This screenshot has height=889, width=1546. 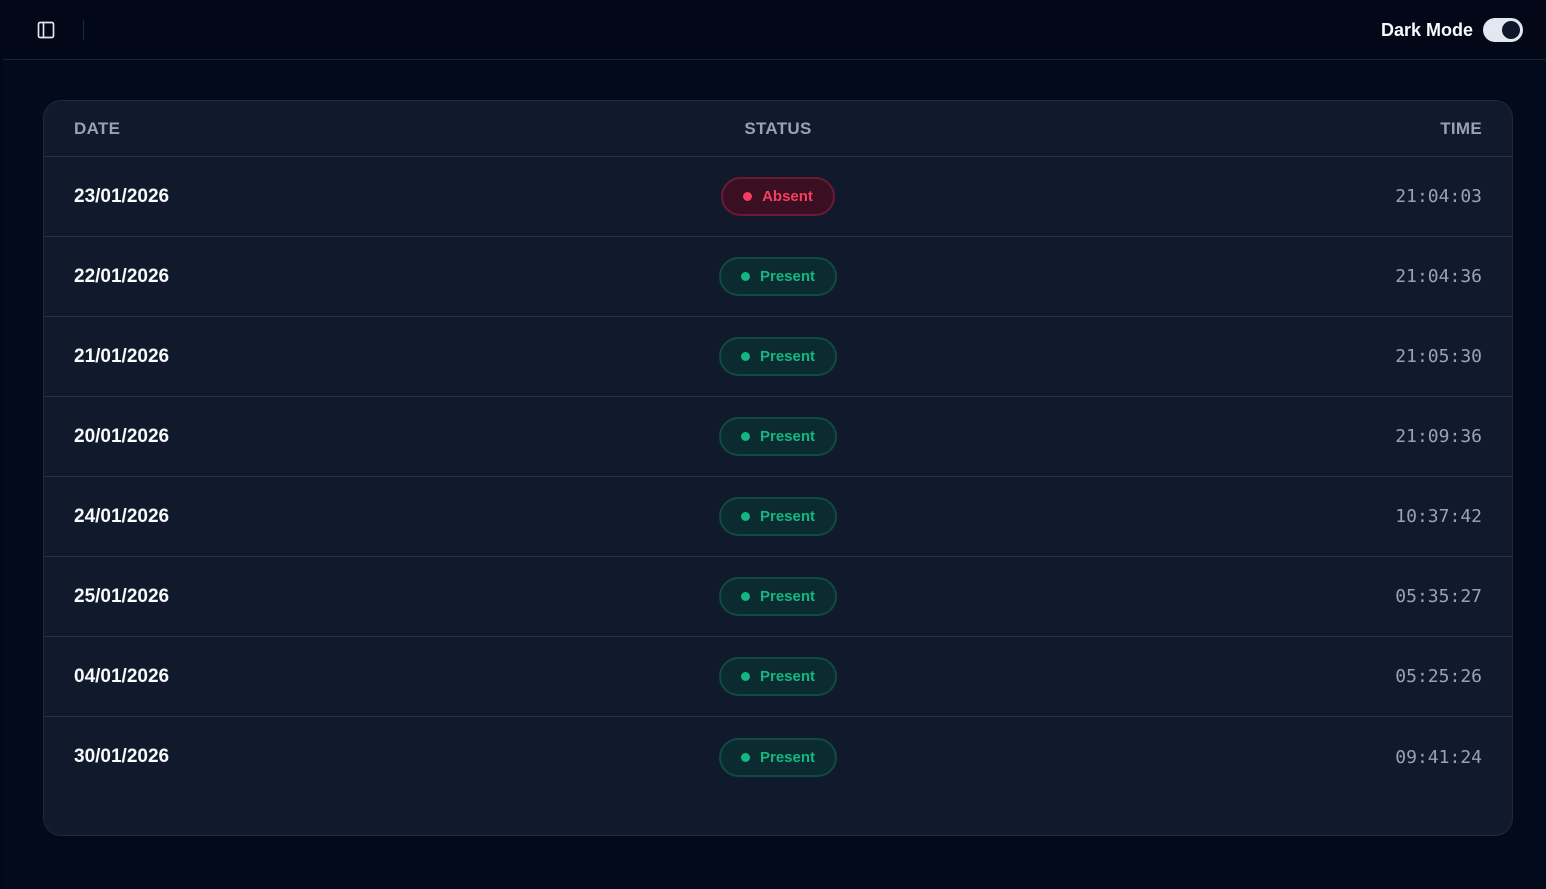 What do you see at coordinates (1438, 676) in the screenshot?
I see `row-time: 05:25:26` at bounding box center [1438, 676].